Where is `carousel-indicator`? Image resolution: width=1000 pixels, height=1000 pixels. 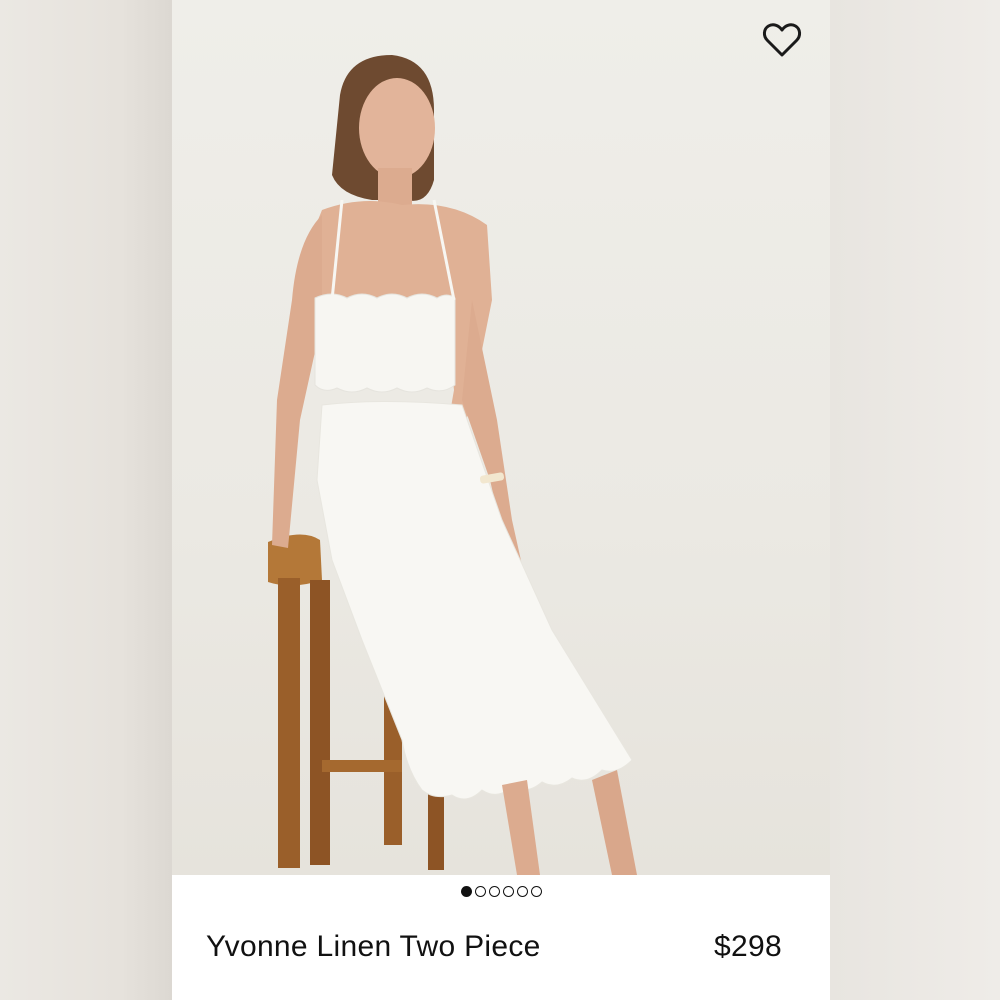
carousel-indicator is located at coordinates (501, 891).